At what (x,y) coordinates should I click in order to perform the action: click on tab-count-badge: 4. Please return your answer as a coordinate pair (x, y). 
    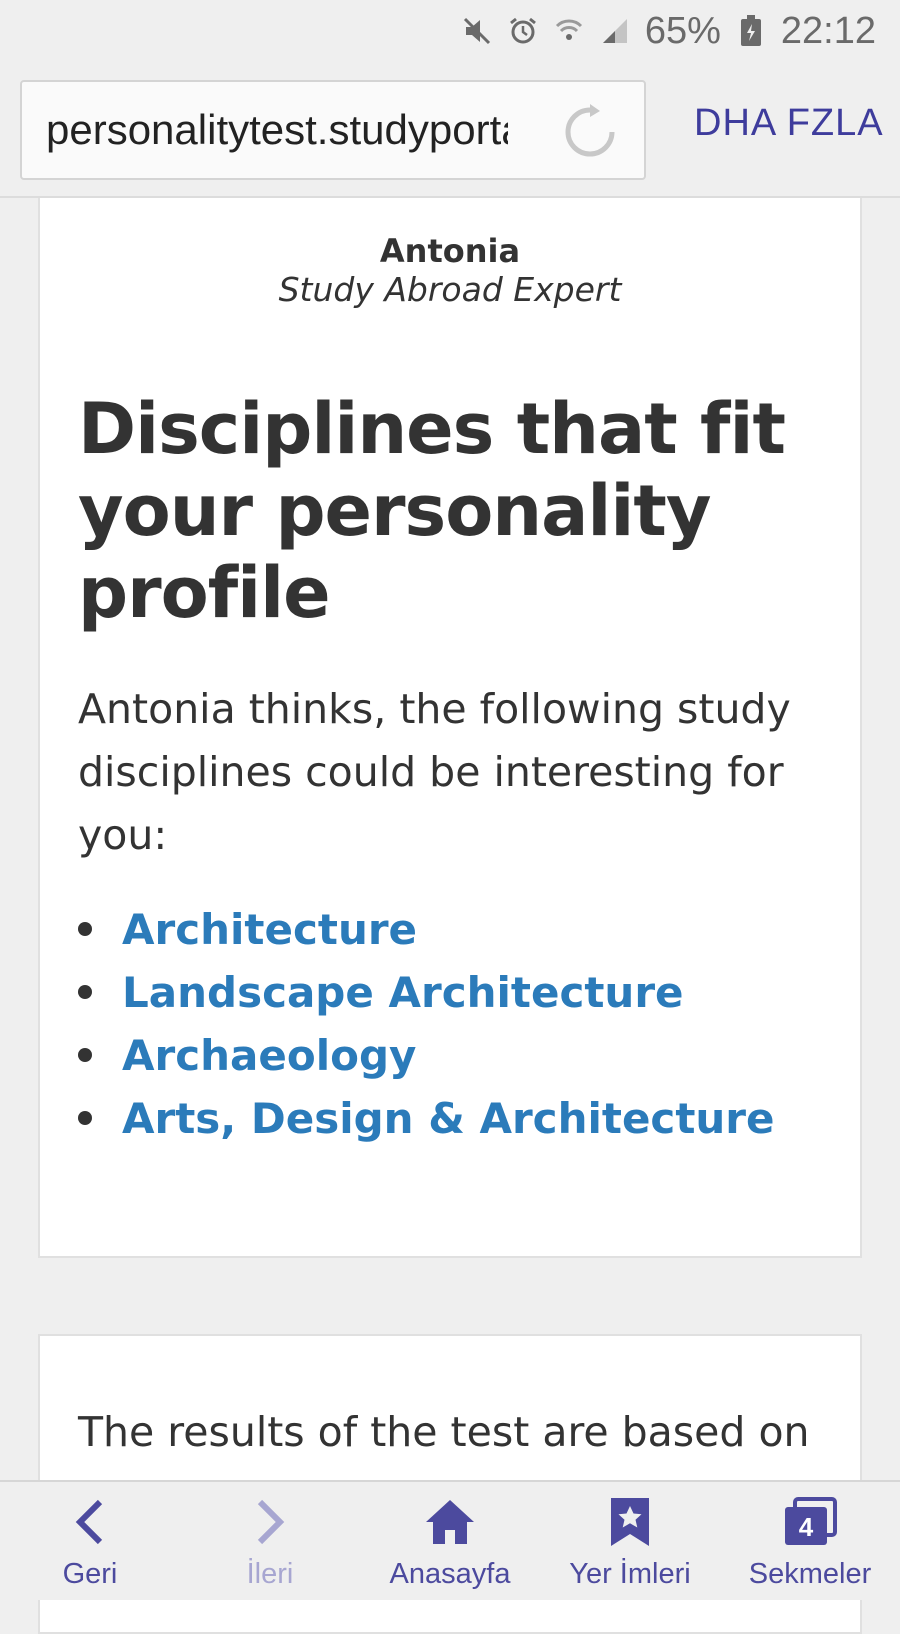
    Looking at the image, I should click on (806, 1527).